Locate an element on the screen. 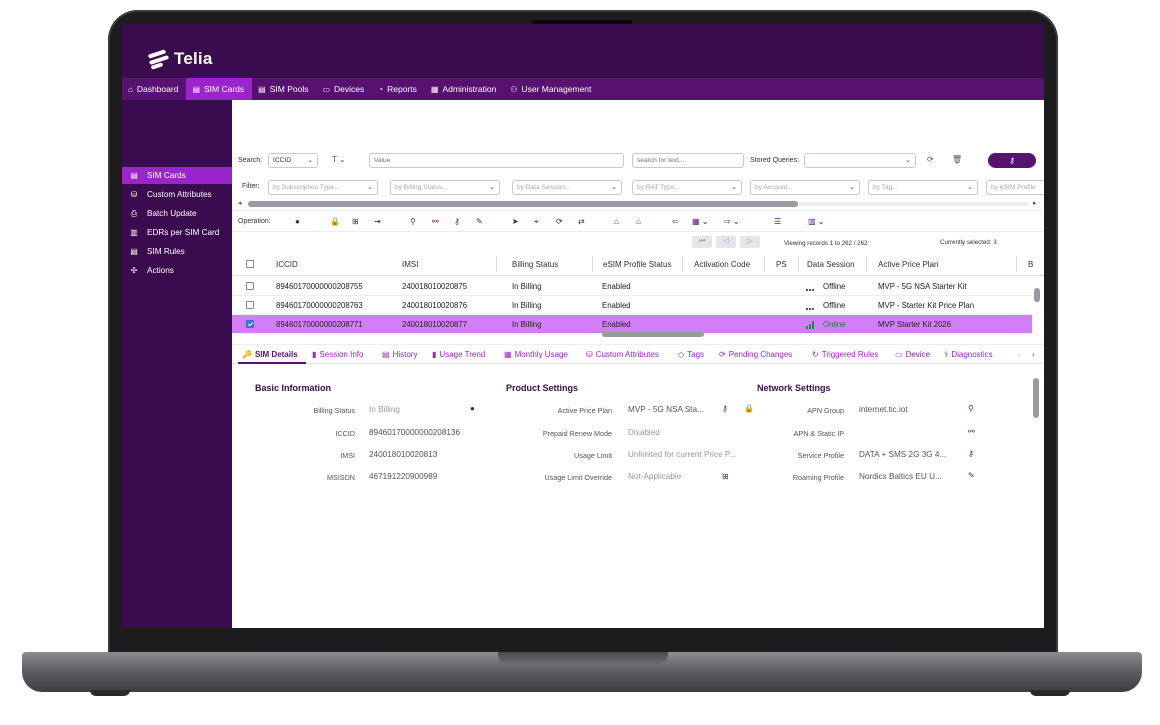 The height and width of the screenshot is (725, 1160). pager-next-button: ▷ is located at coordinates (750, 242).